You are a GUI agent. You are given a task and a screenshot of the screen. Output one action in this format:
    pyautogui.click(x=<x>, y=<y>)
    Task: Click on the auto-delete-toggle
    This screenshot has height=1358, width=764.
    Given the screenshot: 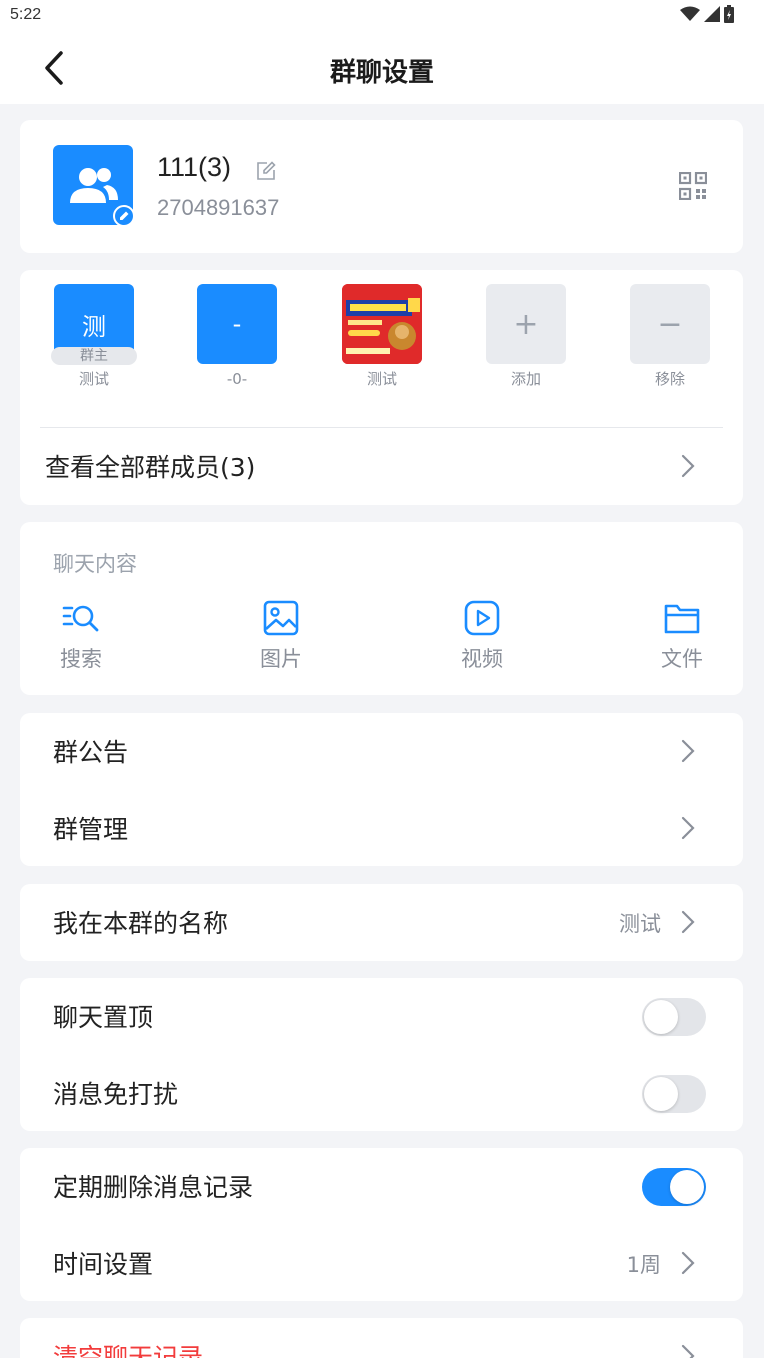 What is the action you would take?
    pyautogui.click(x=674, y=1187)
    